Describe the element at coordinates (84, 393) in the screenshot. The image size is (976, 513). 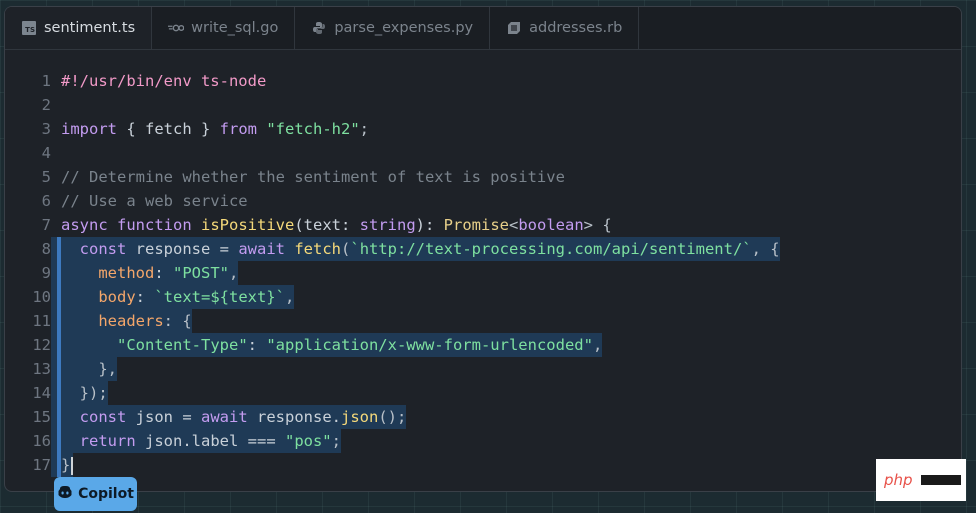
I see `code-token: });` at that location.